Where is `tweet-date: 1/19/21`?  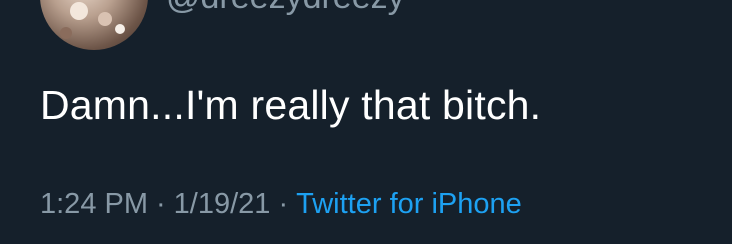 tweet-date: 1/19/21 is located at coordinates (222, 204).